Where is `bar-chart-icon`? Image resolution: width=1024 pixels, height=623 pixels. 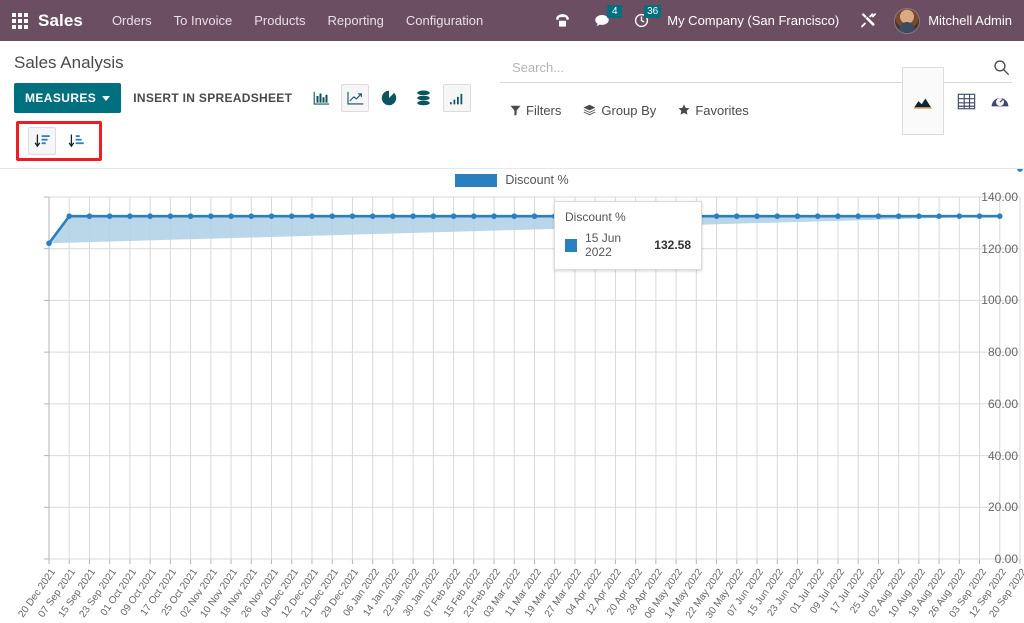
bar-chart-icon is located at coordinates (321, 98).